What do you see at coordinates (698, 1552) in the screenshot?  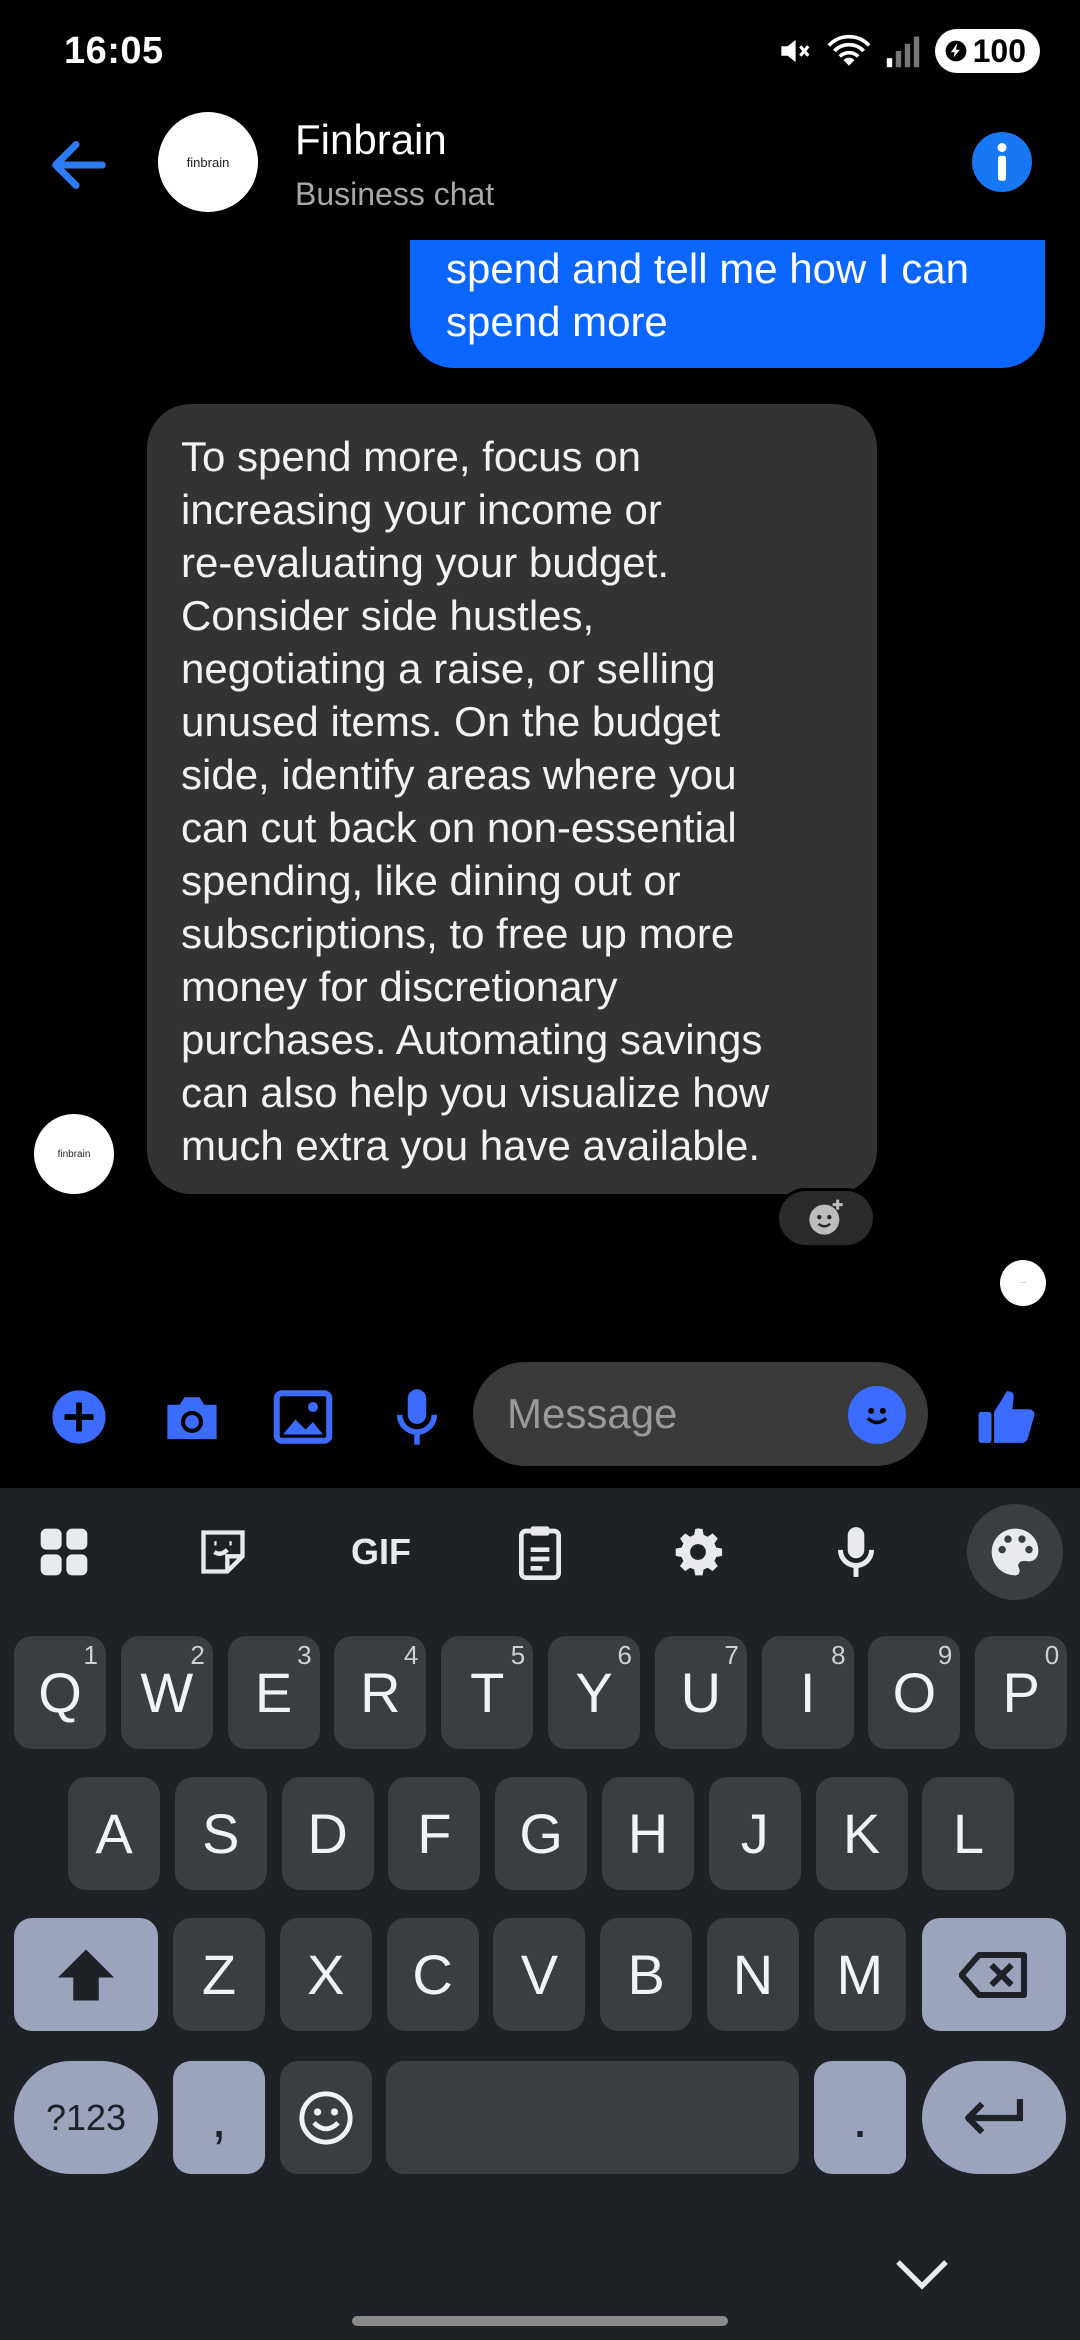 I see `settings-button` at bounding box center [698, 1552].